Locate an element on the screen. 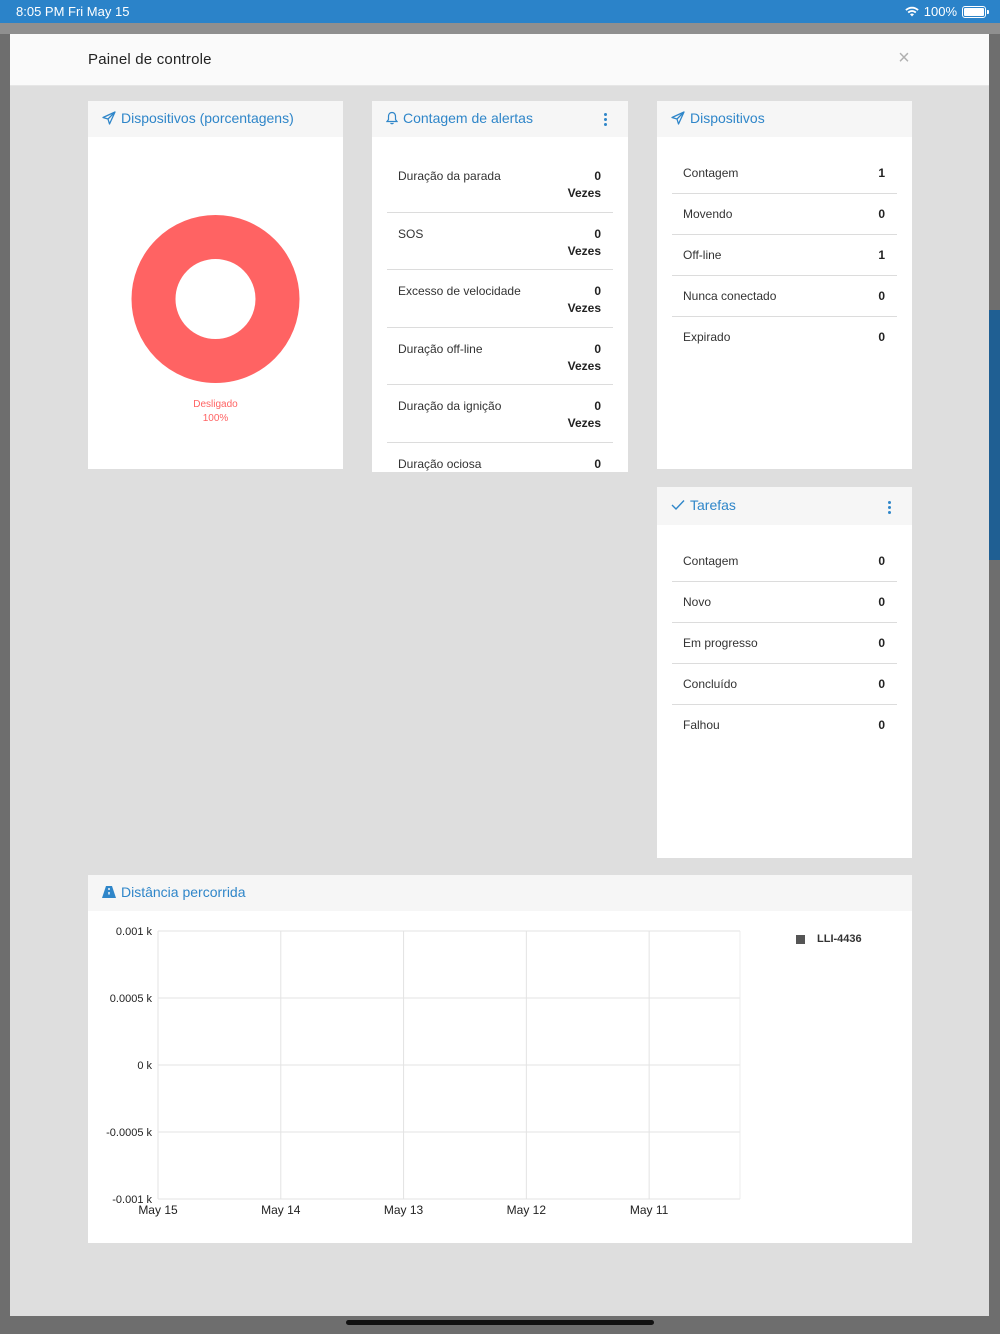 Image resolution: width=1000 pixels, height=1334 pixels. list-row: Em progresso 0 is located at coordinates (784, 643).